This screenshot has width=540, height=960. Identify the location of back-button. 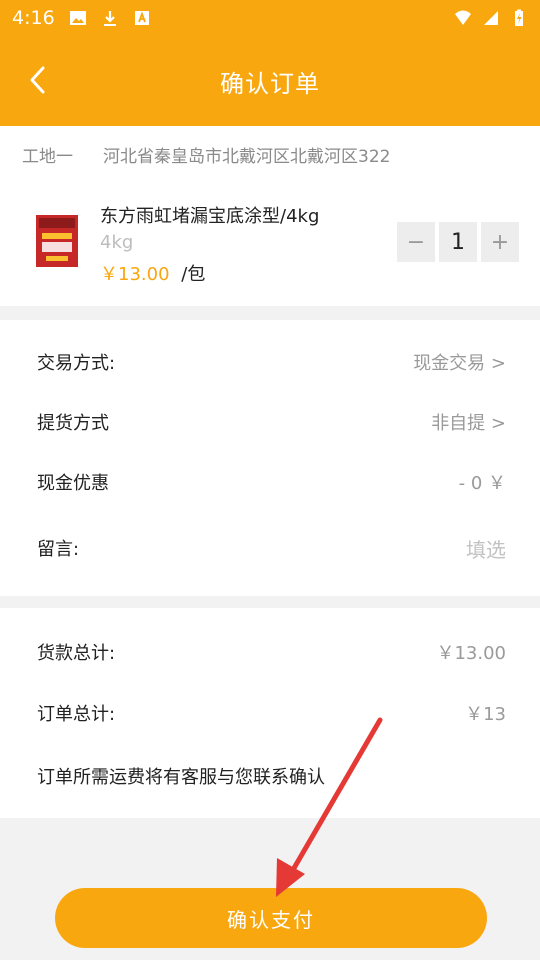
(37, 80).